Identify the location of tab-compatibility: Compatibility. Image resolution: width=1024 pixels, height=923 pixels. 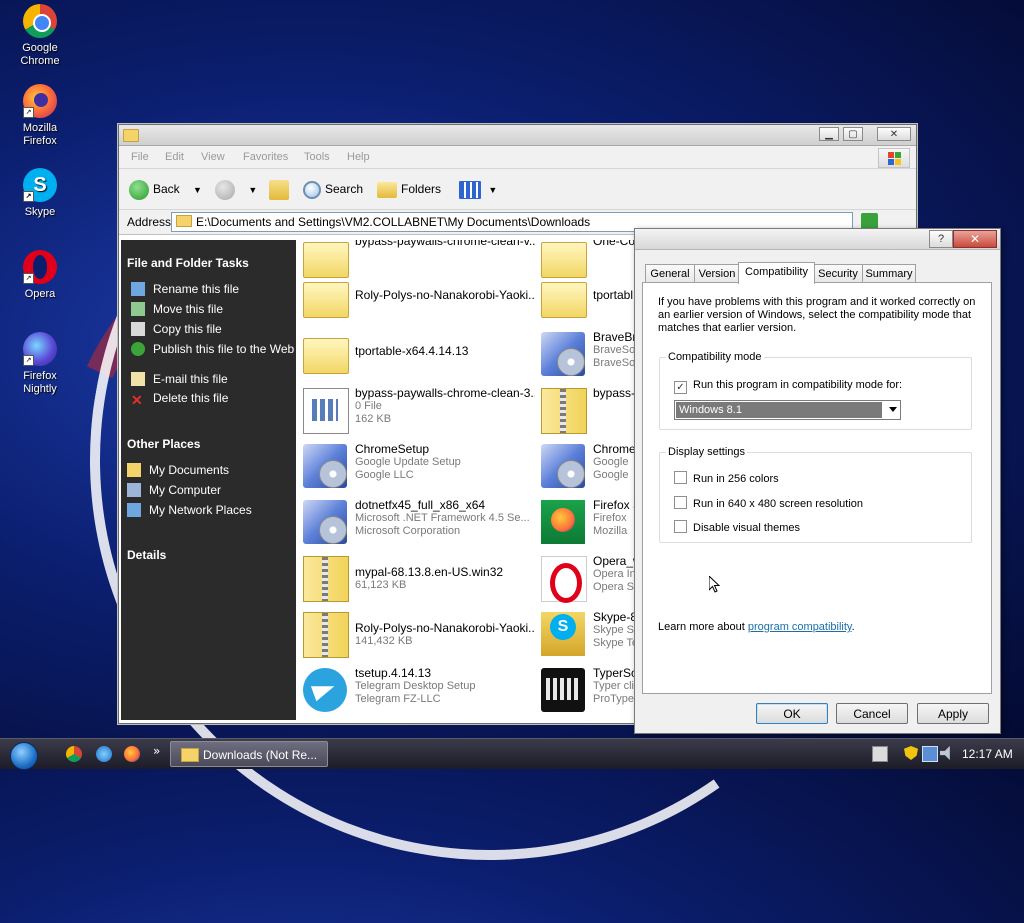
(776, 273).